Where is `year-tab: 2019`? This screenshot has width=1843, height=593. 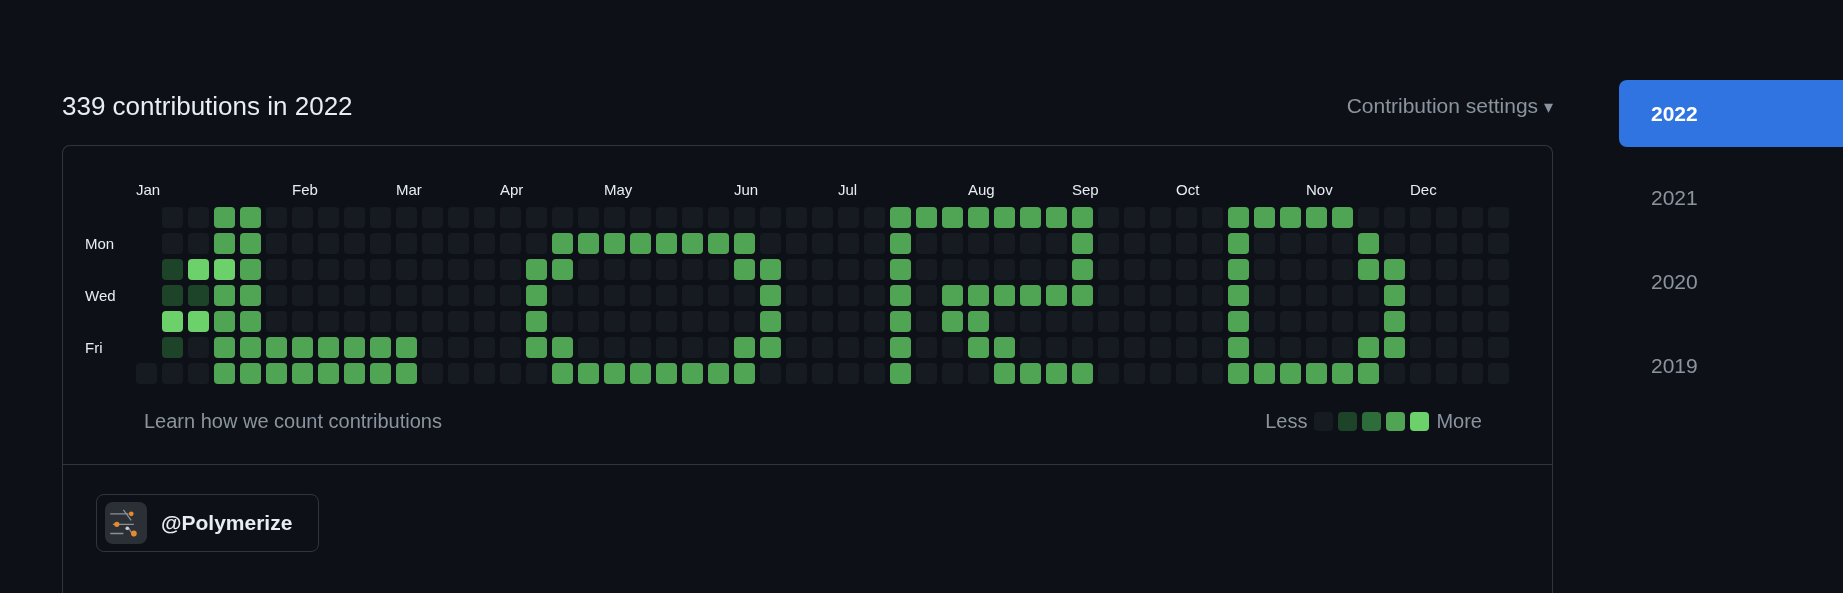 year-tab: 2019 is located at coordinates (1731, 365).